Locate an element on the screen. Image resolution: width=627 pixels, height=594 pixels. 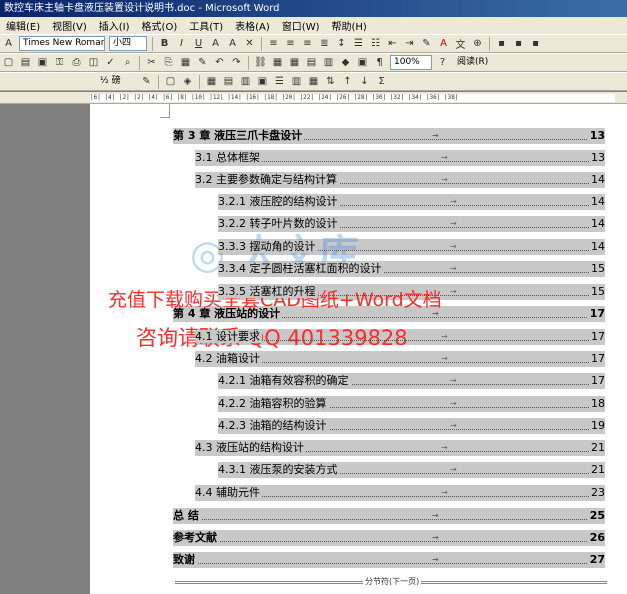
sort-asc-icon: ↑ is located at coordinates (347, 81).